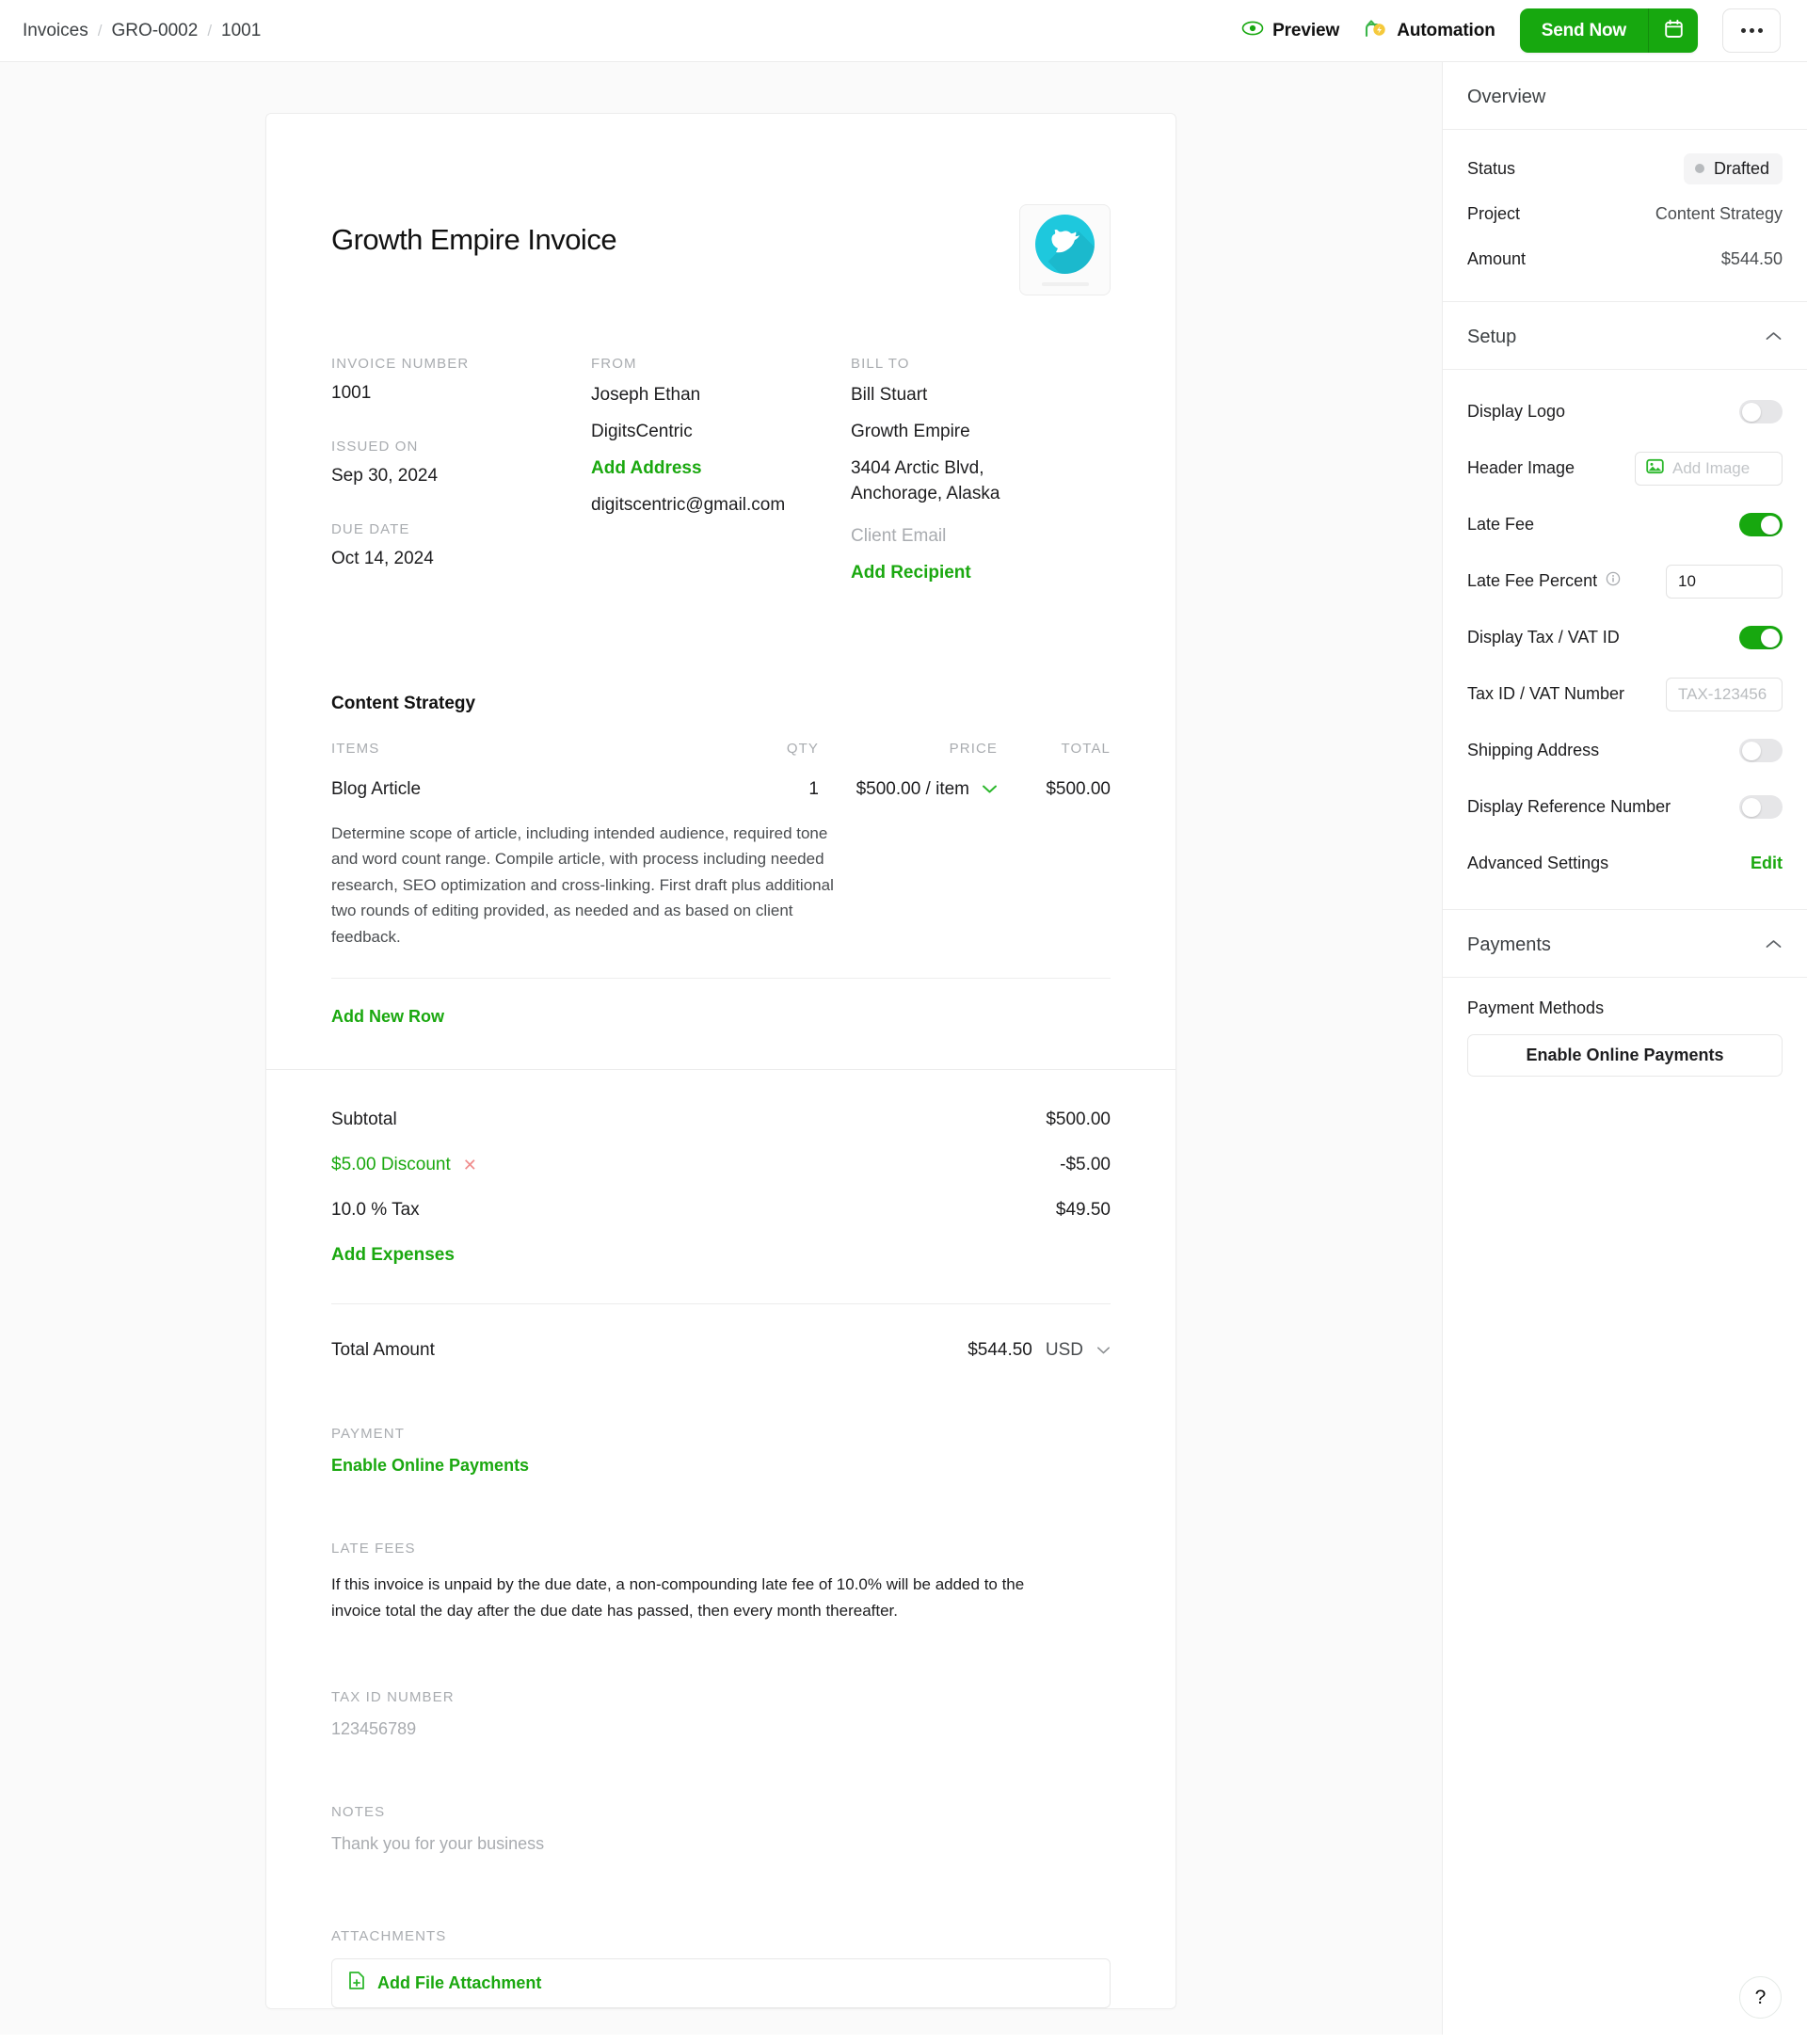  I want to click on invoice-title: Growth Empire Invoice, so click(474, 230).